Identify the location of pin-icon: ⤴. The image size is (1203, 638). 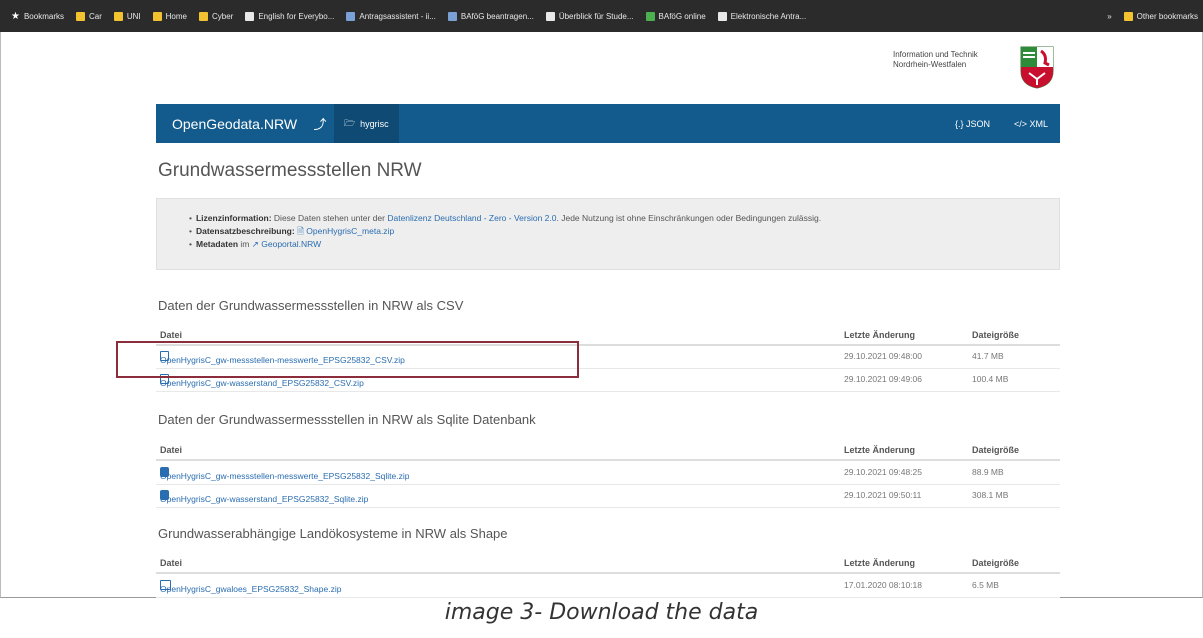
(320, 123).